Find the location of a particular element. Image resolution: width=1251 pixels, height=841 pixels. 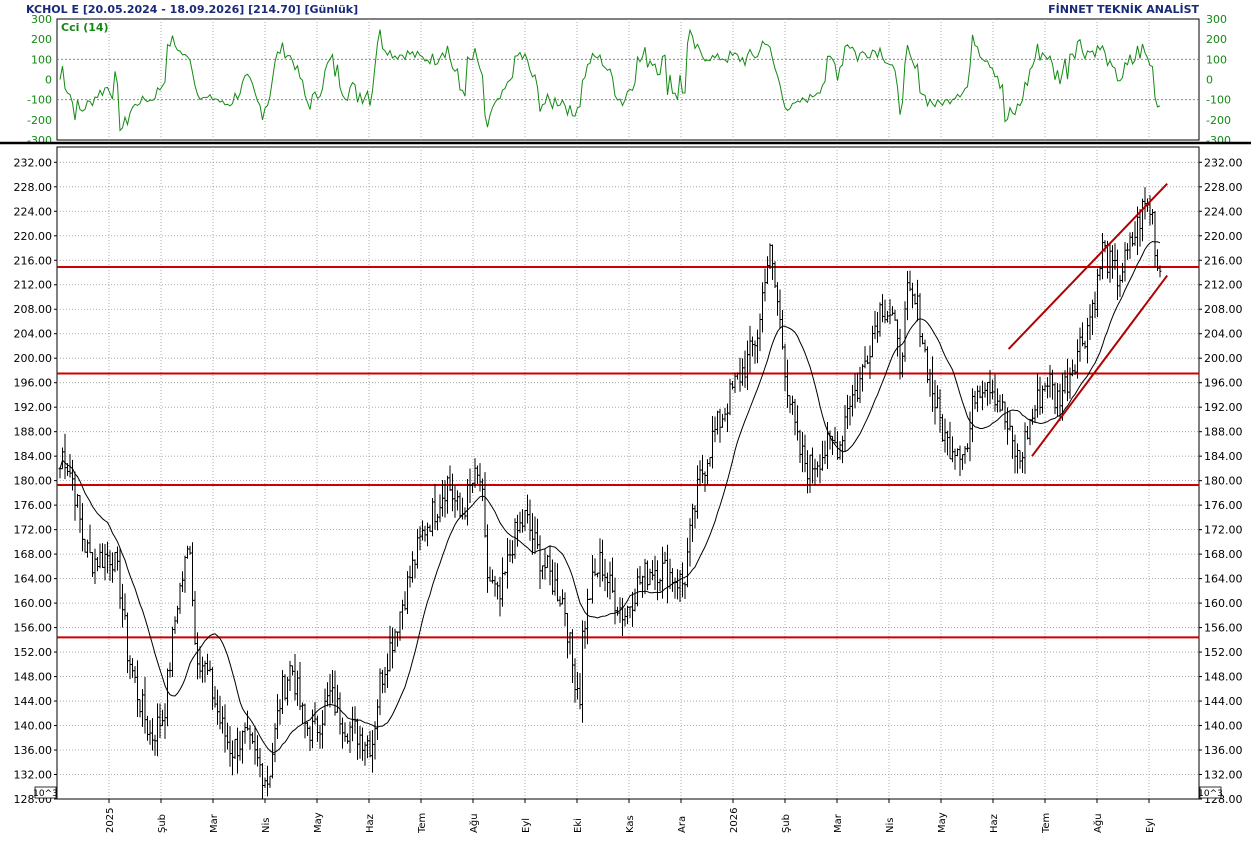

x-axis-label: Mar is located at coordinates (838, 823).